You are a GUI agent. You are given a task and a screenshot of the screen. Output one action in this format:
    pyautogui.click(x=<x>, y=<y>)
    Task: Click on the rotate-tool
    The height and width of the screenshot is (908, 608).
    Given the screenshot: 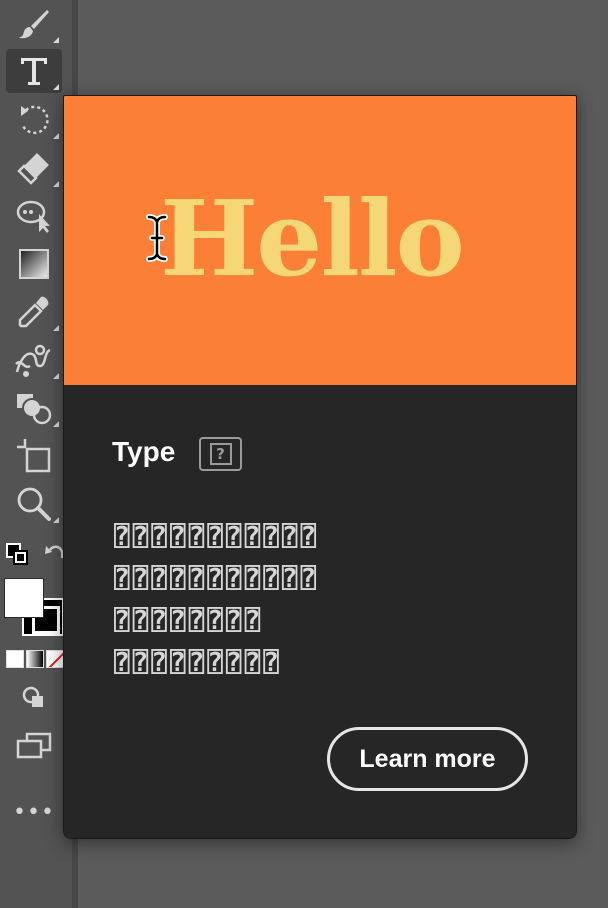 What is the action you would take?
    pyautogui.click(x=34, y=120)
    